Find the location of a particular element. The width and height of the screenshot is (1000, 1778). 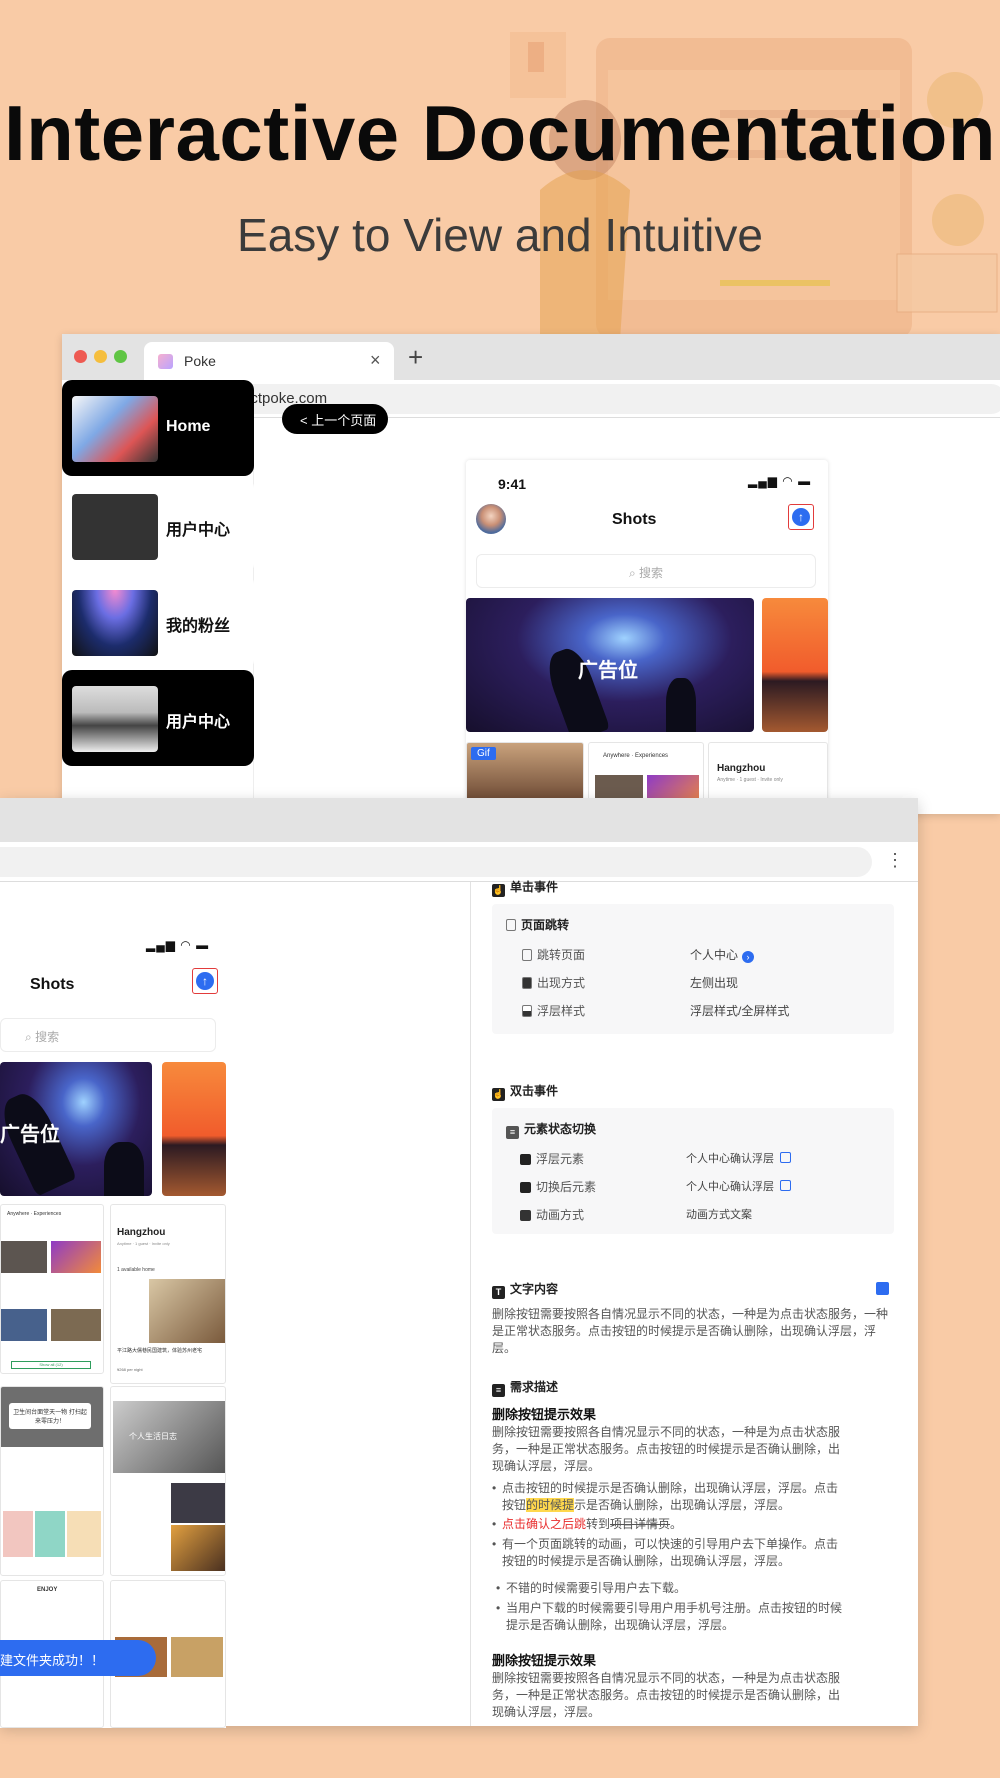

single-click-header: ☝ 单击事件 is located at coordinates (525, 887).